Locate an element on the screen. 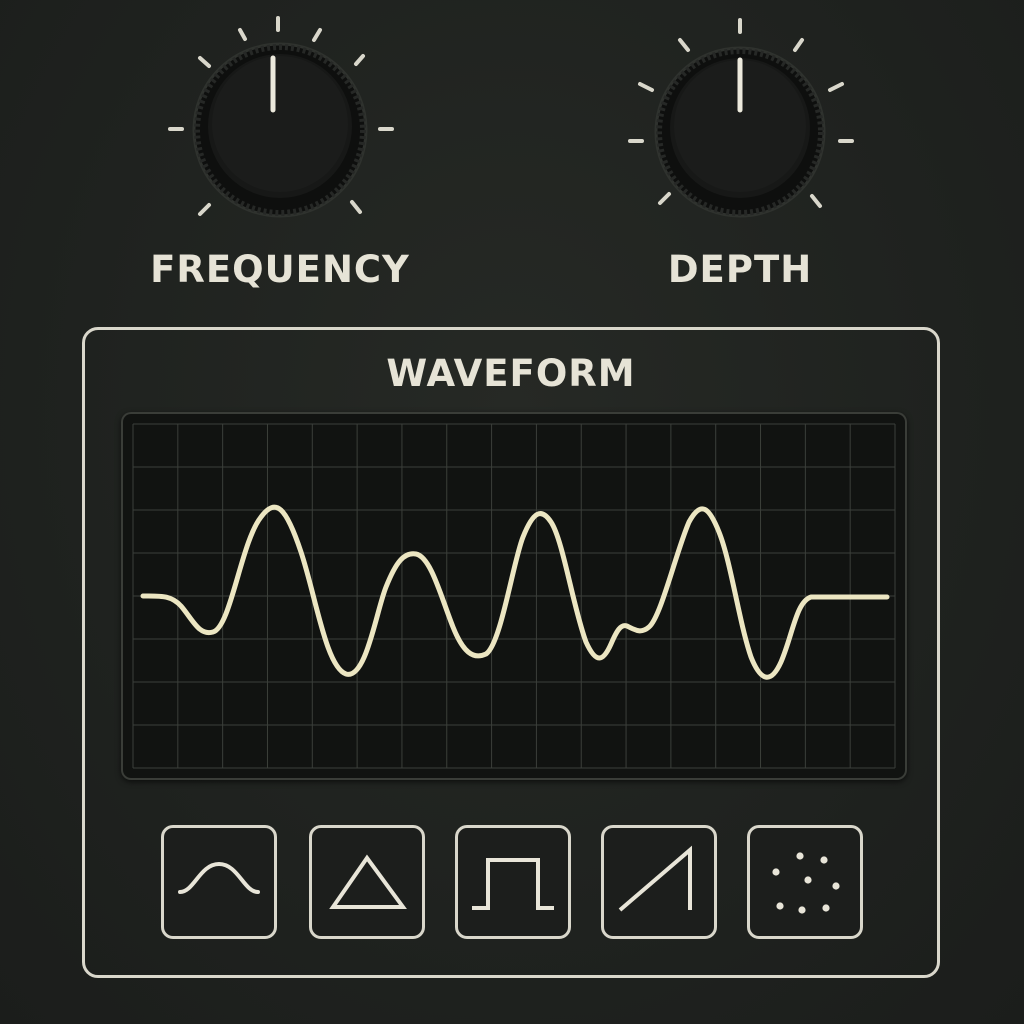 The height and width of the screenshot is (1024, 1024). square-wave-icon is located at coordinates (513, 884).